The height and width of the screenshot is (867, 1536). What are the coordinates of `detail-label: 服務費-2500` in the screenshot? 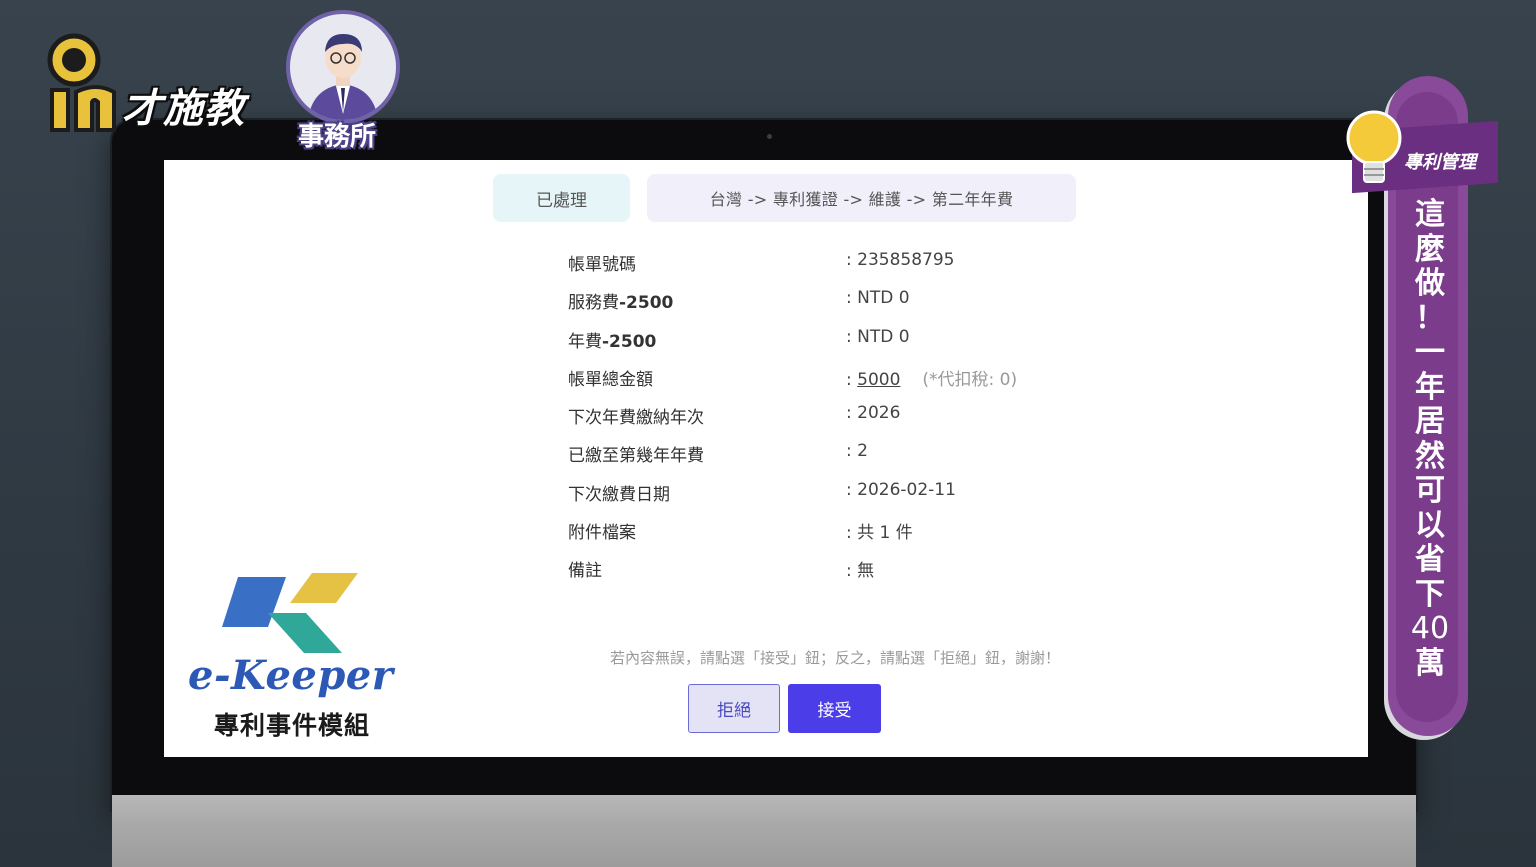 It's located at (621, 303).